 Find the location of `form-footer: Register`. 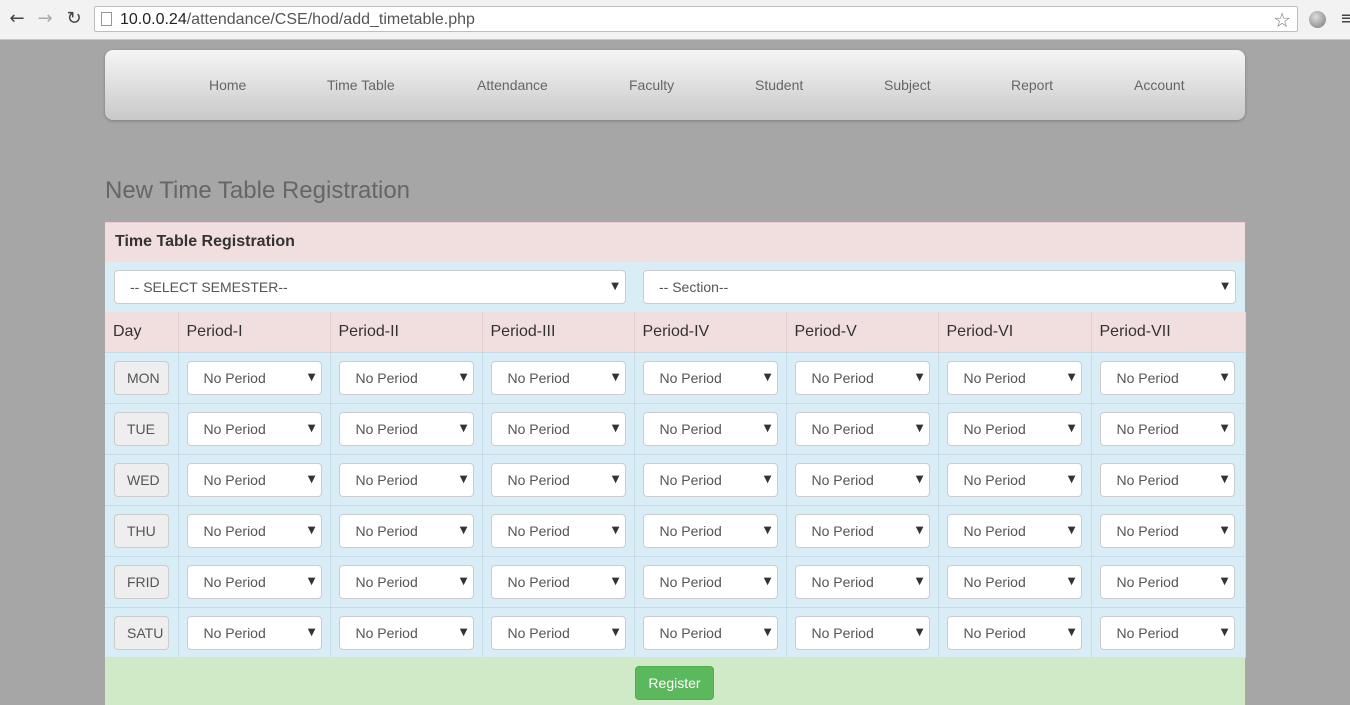

form-footer: Register is located at coordinates (675, 681).